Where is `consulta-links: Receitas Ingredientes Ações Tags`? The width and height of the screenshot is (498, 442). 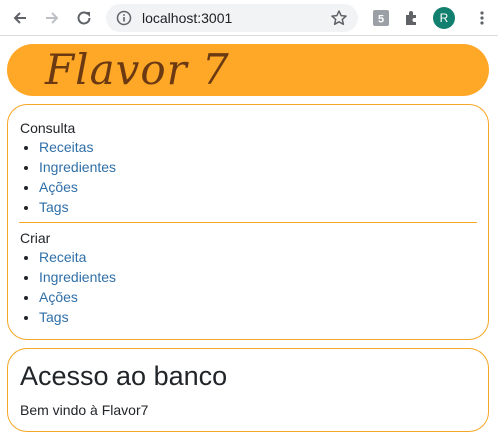
consulta-links: Receitas Ingredientes Ações Tags is located at coordinates (68, 177).